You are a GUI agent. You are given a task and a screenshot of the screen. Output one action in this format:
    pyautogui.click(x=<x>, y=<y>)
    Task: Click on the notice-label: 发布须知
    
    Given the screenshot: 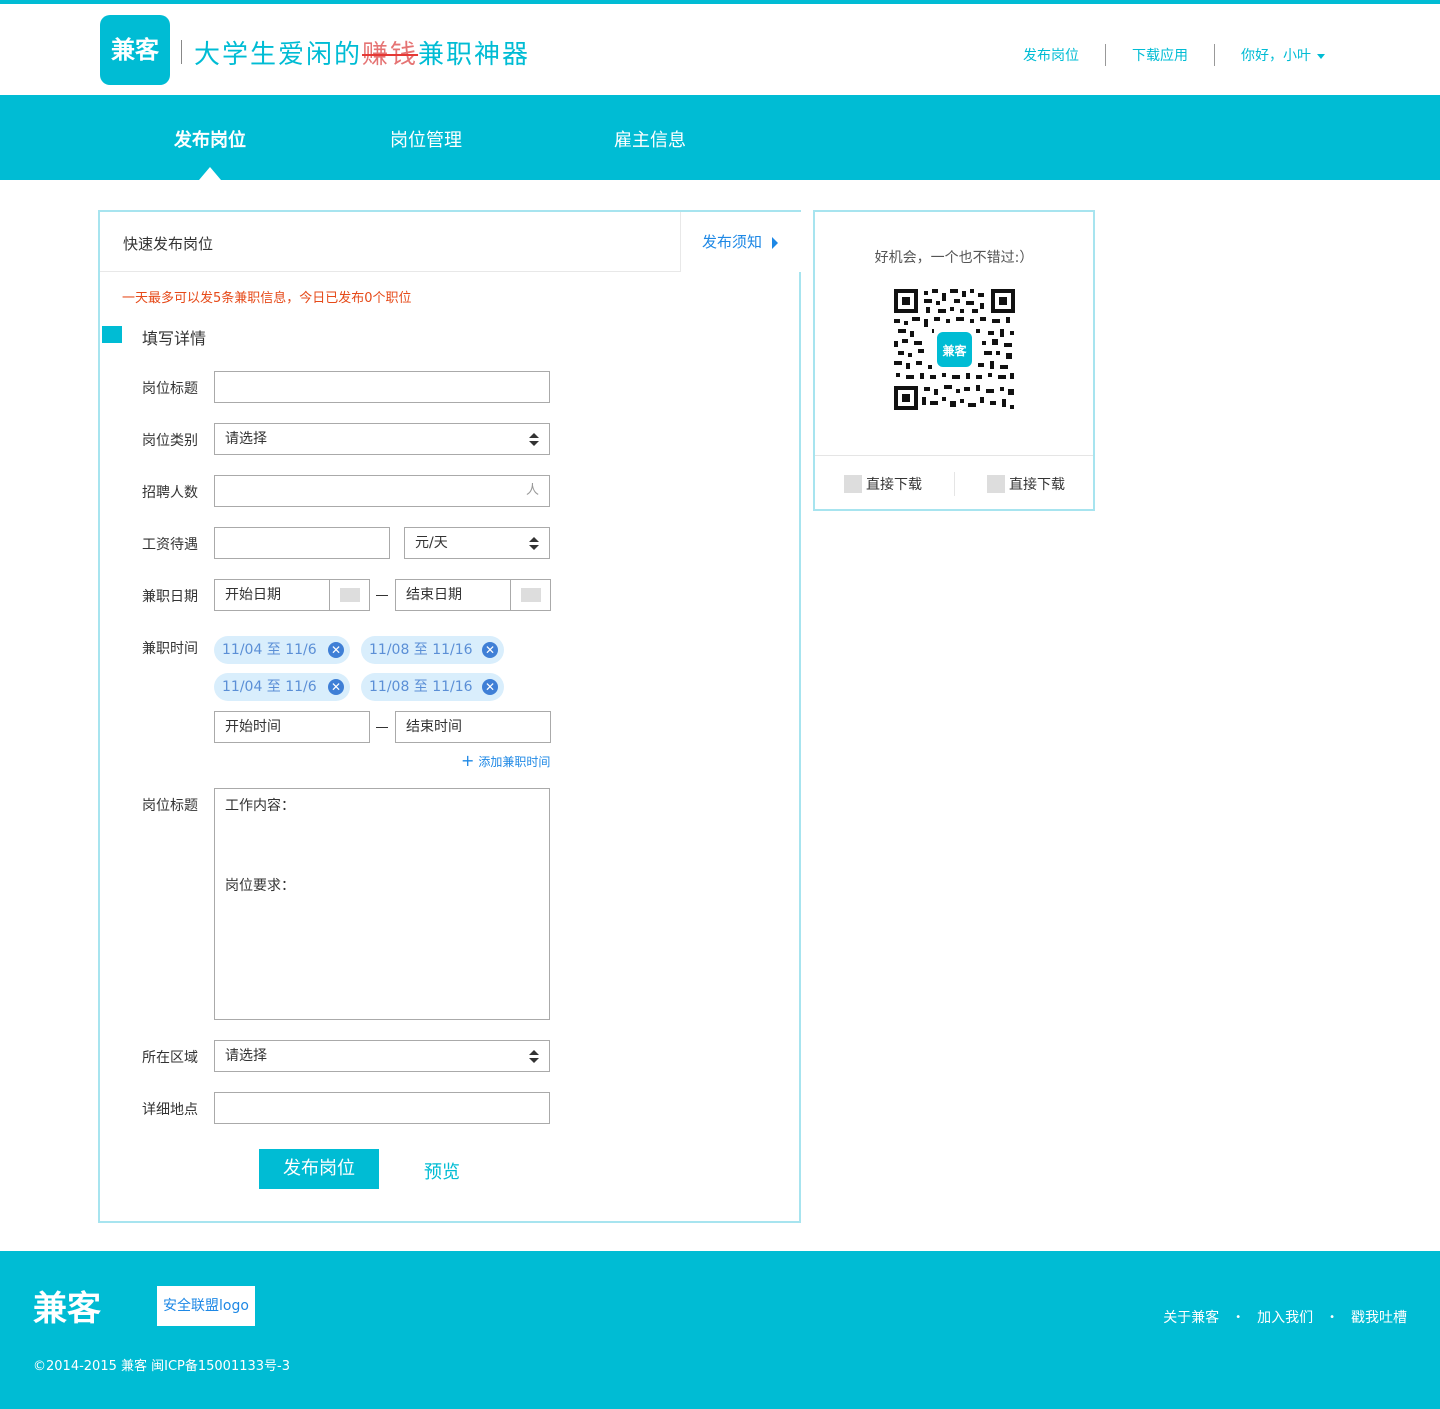 What is the action you would take?
    pyautogui.click(x=732, y=242)
    